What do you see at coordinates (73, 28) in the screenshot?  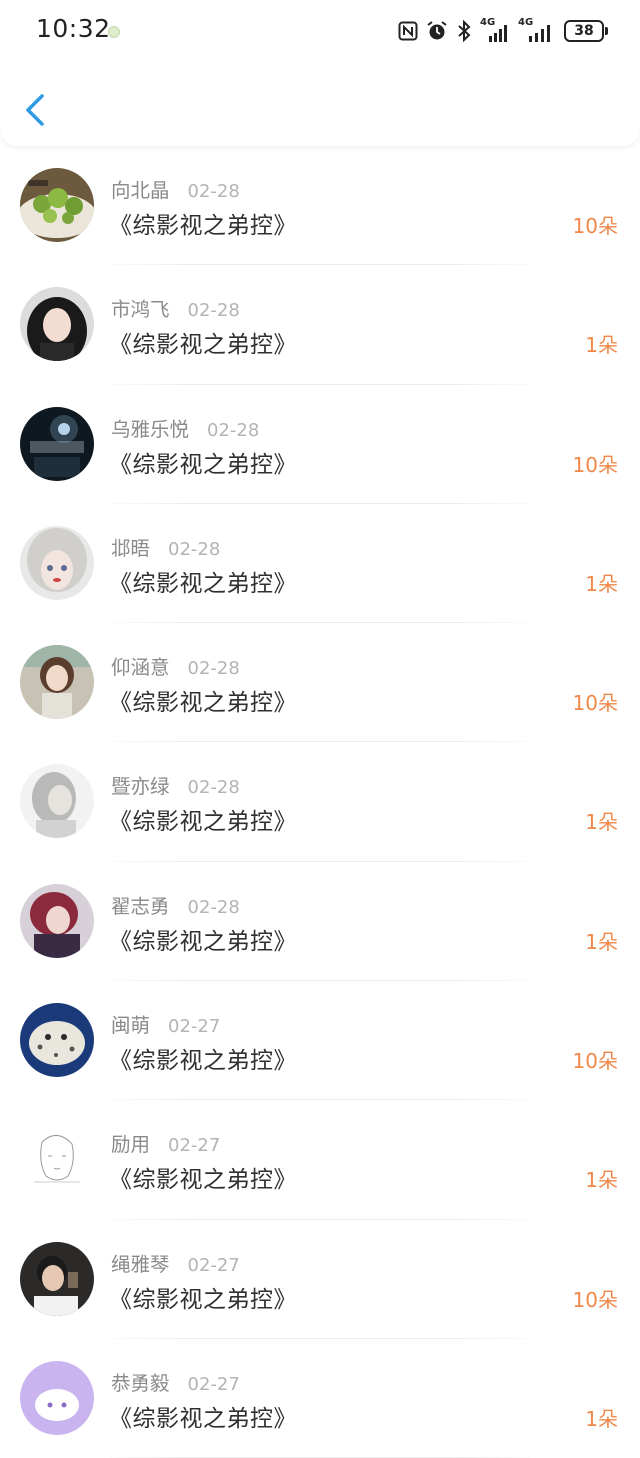 I see `status-time: 10:32` at bounding box center [73, 28].